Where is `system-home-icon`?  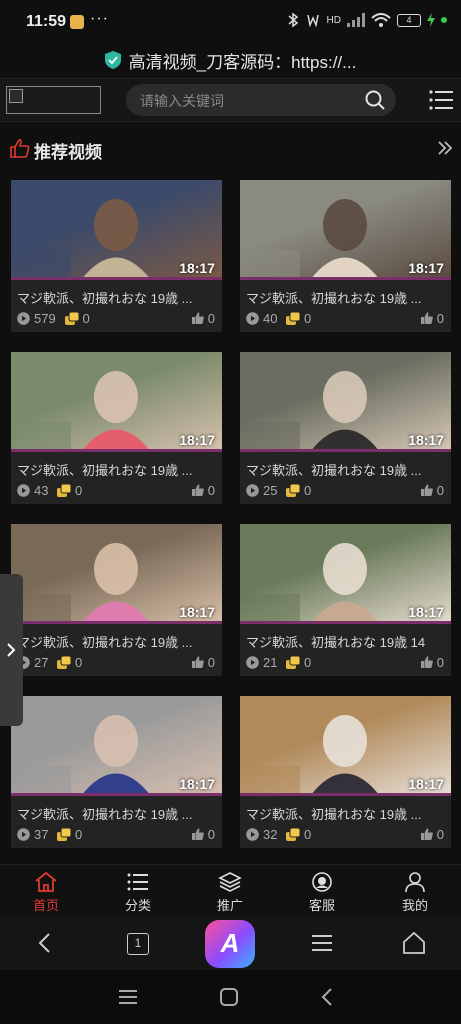 system-home-icon is located at coordinates (229, 997).